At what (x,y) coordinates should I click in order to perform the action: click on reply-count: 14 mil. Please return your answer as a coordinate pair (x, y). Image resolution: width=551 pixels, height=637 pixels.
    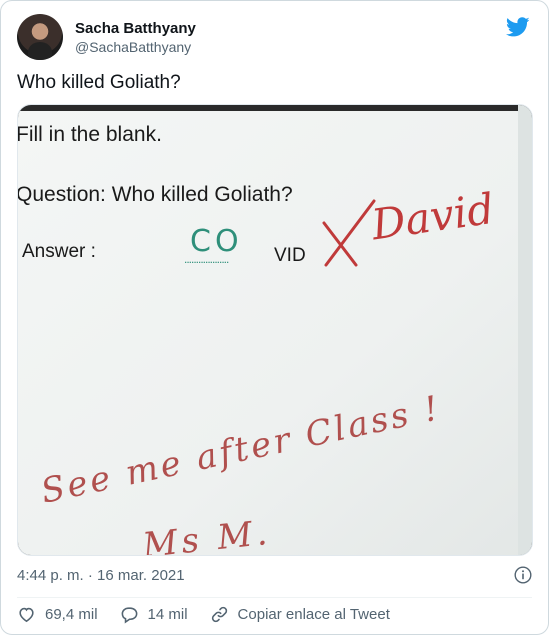
    Looking at the image, I should click on (167, 614).